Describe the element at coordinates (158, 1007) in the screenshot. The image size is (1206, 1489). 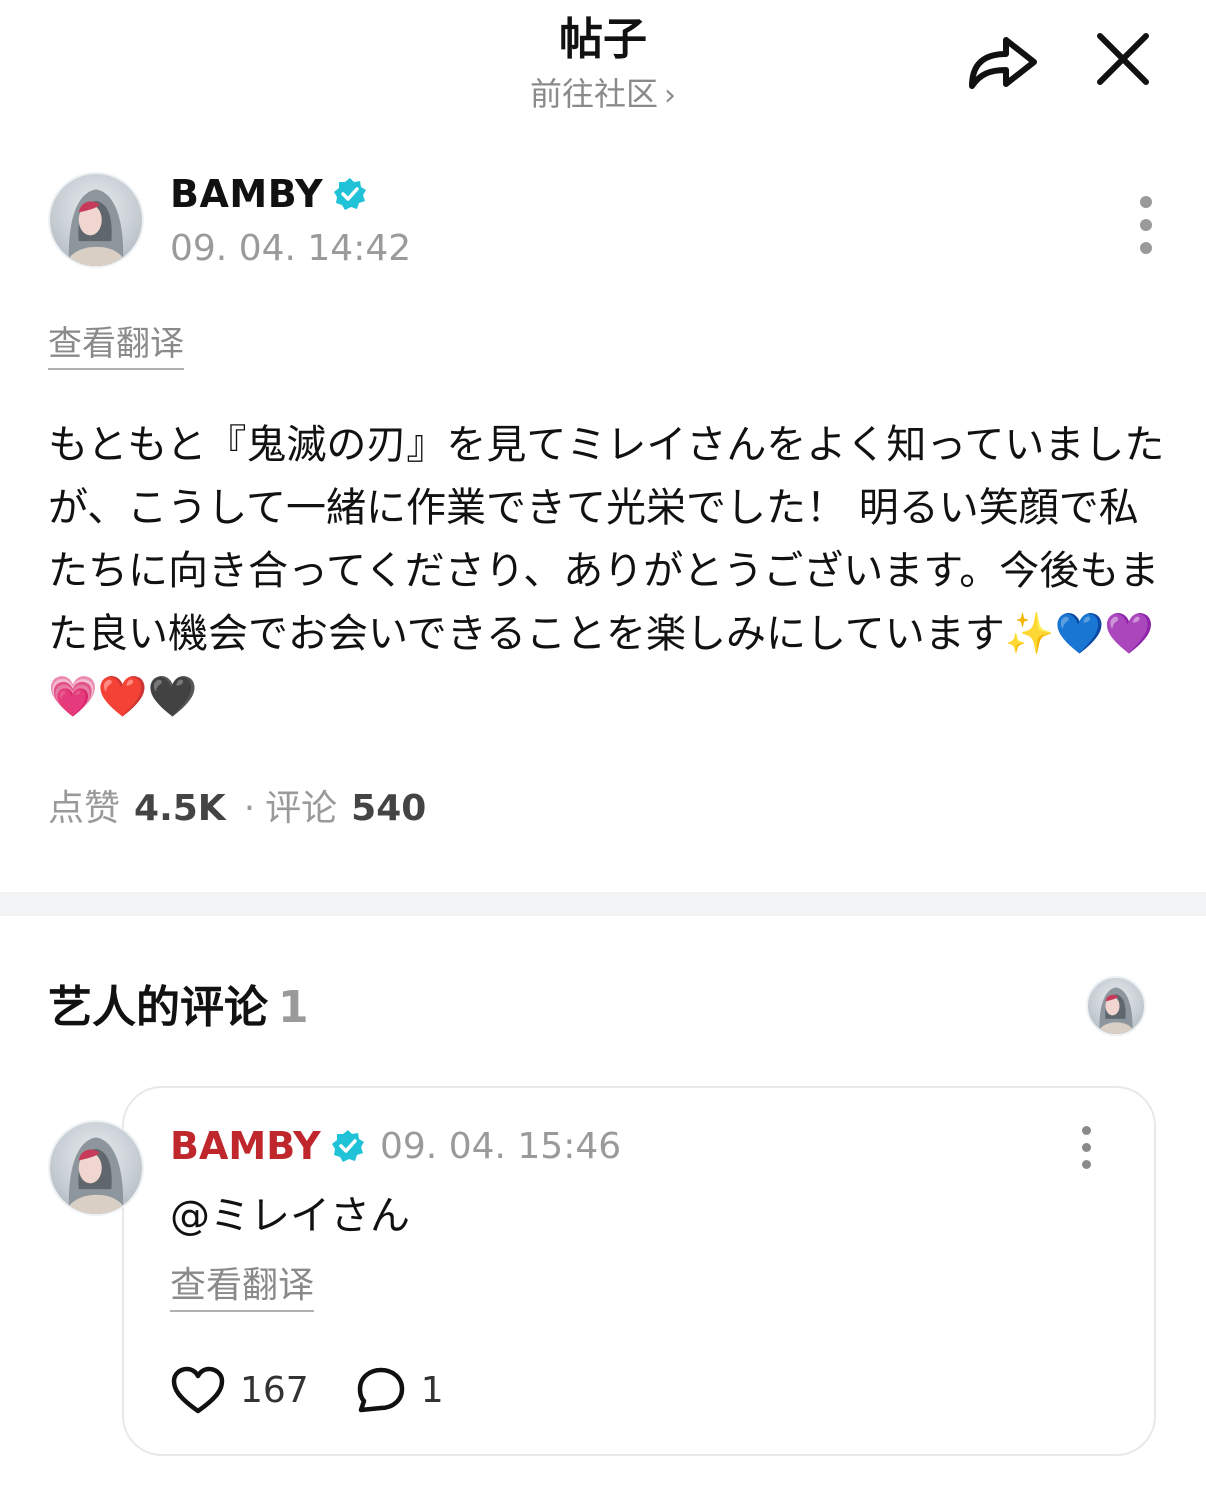
I see `artist-comments-title: 艺人的评论` at that location.